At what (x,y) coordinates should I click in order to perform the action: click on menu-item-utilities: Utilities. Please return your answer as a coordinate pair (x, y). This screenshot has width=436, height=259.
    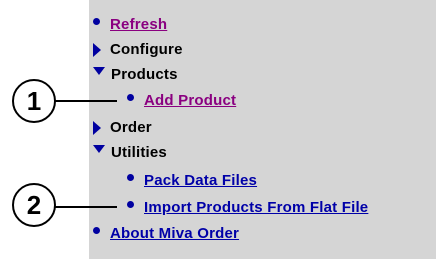
    Looking at the image, I should click on (130, 153).